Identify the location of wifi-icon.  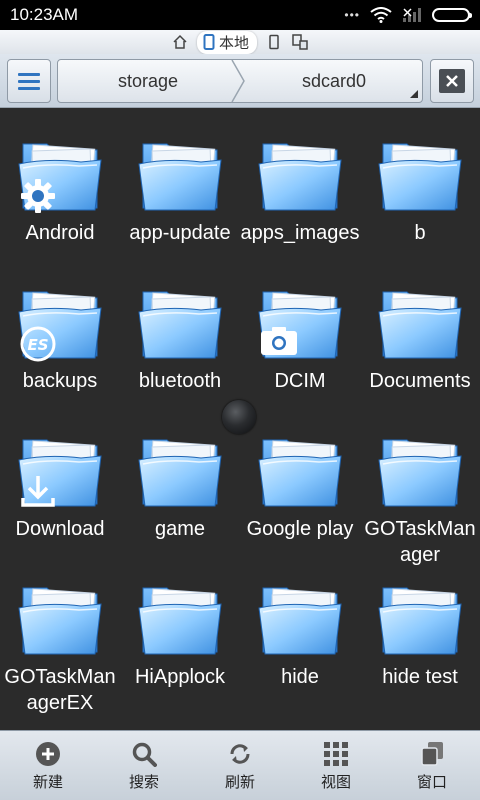
(381, 15).